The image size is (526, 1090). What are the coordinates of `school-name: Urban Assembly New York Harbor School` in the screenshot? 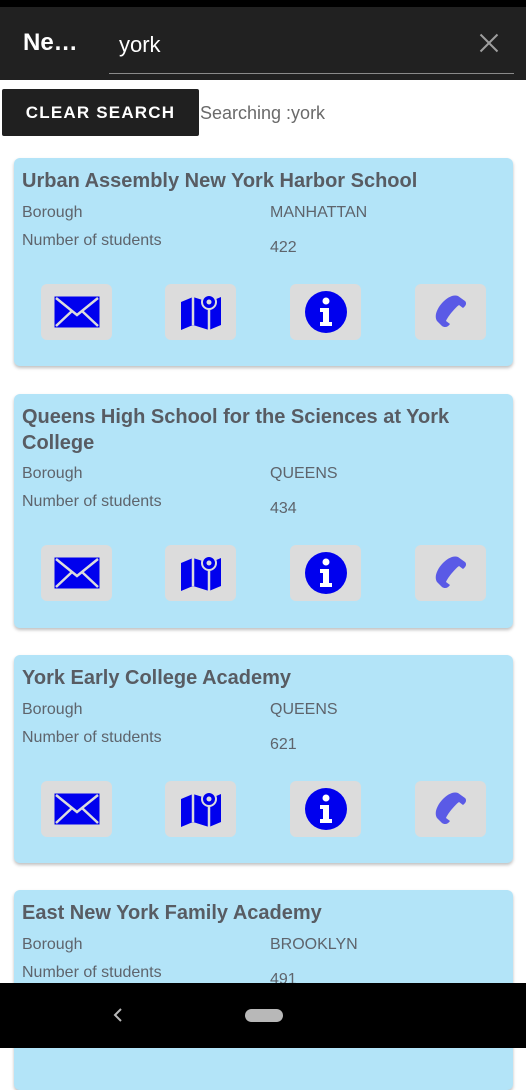 It's located at (220, 181).